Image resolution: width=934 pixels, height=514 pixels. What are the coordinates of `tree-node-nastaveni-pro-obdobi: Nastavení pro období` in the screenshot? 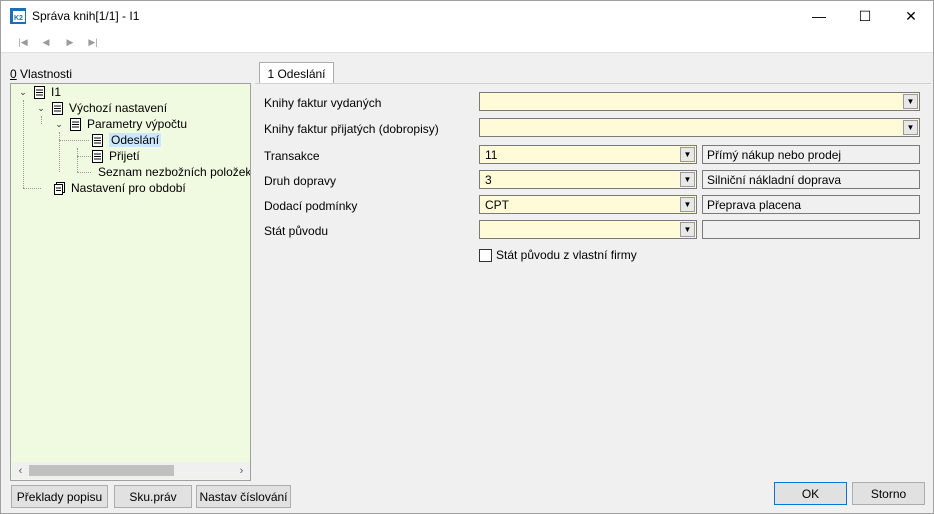 It's located at (120, 188).